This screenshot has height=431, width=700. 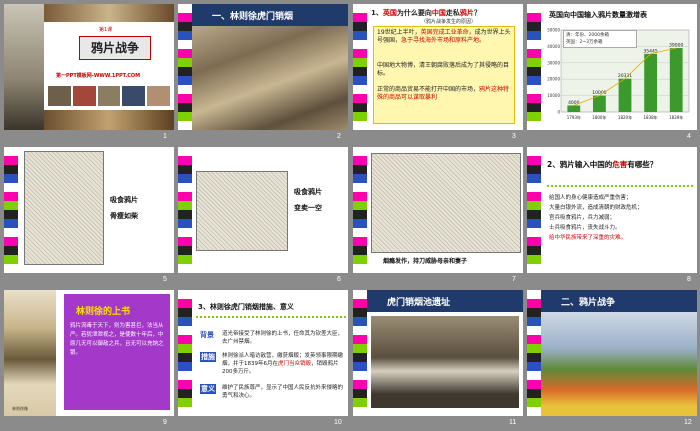 What do you see at coordinates (165, 279) in the screenshot?
I see `slide-number-5: 5` at bounding box center [165, 279].